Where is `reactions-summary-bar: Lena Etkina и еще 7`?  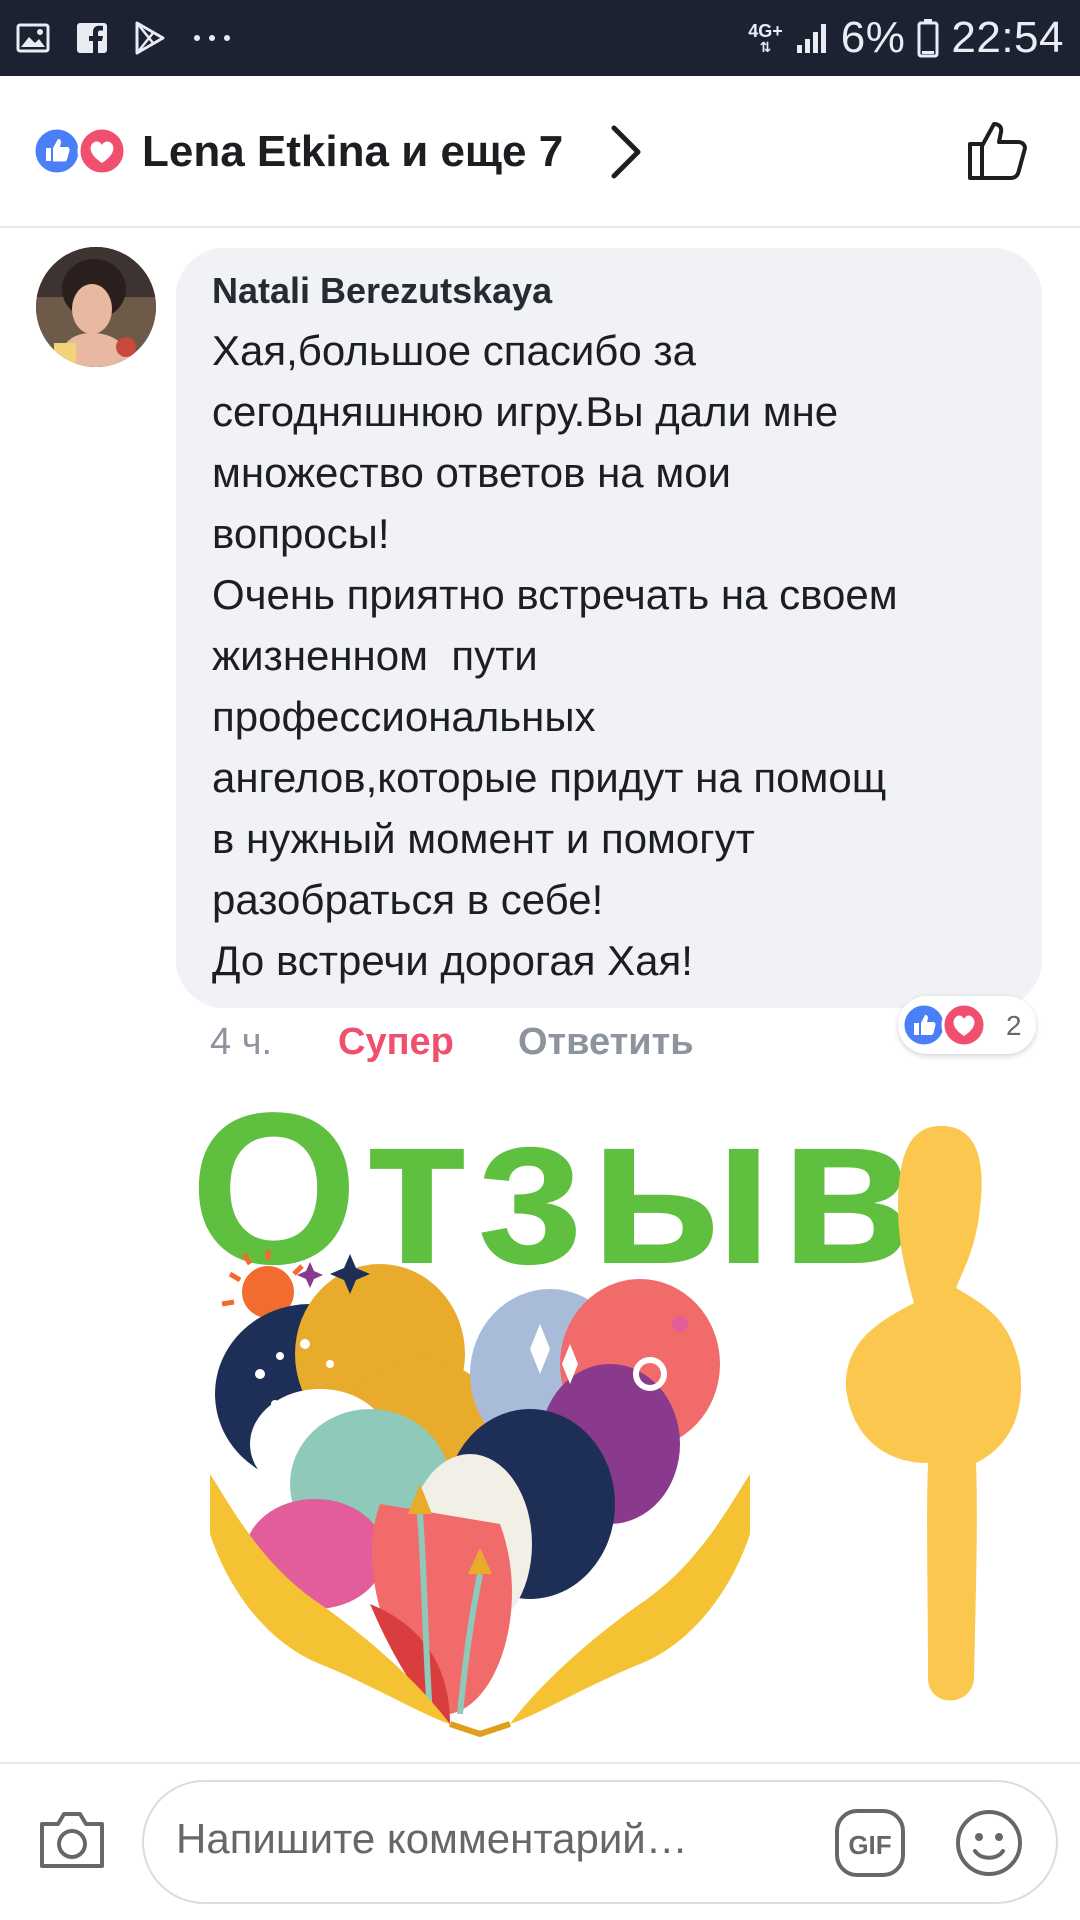
reactions-summary-bar: Lena Etkina и еще 7 is located at coordinates (540, 152).